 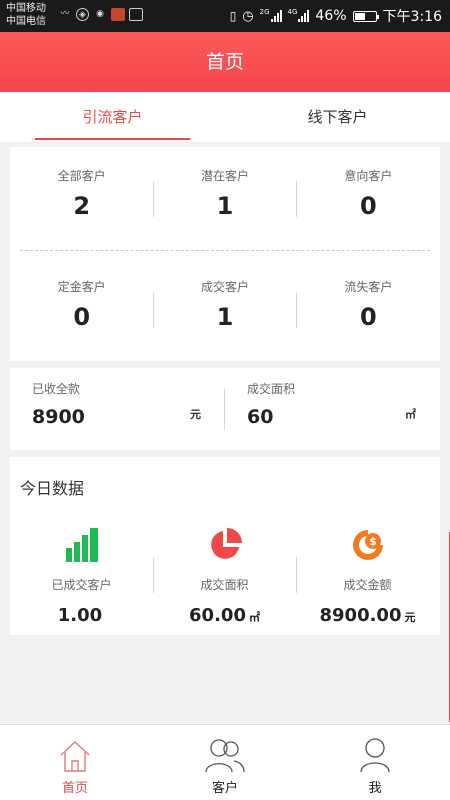 I want to click on today-value: 60.00 ㎡, so click(x=224, y=615).